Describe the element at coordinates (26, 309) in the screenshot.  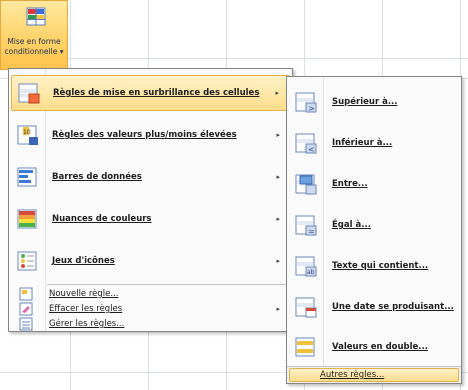
I see `clear-rules-icon` at that location.